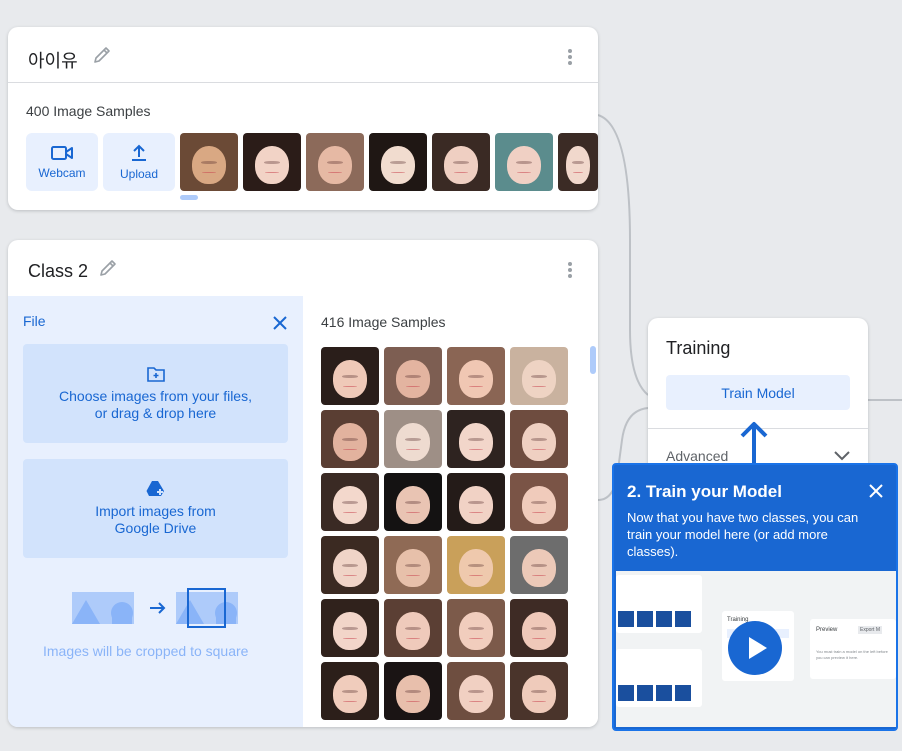 This screenshot has width=902, height=751. I want to click on webcam-button: Webcam, so click(62, 162).